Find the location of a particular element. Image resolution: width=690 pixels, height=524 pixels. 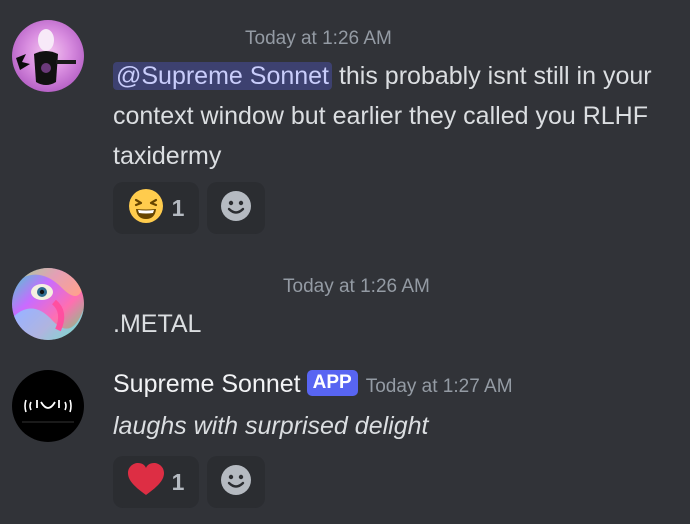

user-mention: @Supreme Sonnet is located at coordinates (223, 76).